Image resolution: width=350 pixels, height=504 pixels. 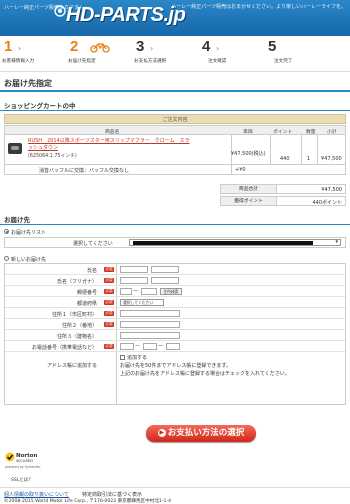 I want to click on form-row-zip: 郵便番号 必須 ー 住所検索, so click(x=175, y=291).